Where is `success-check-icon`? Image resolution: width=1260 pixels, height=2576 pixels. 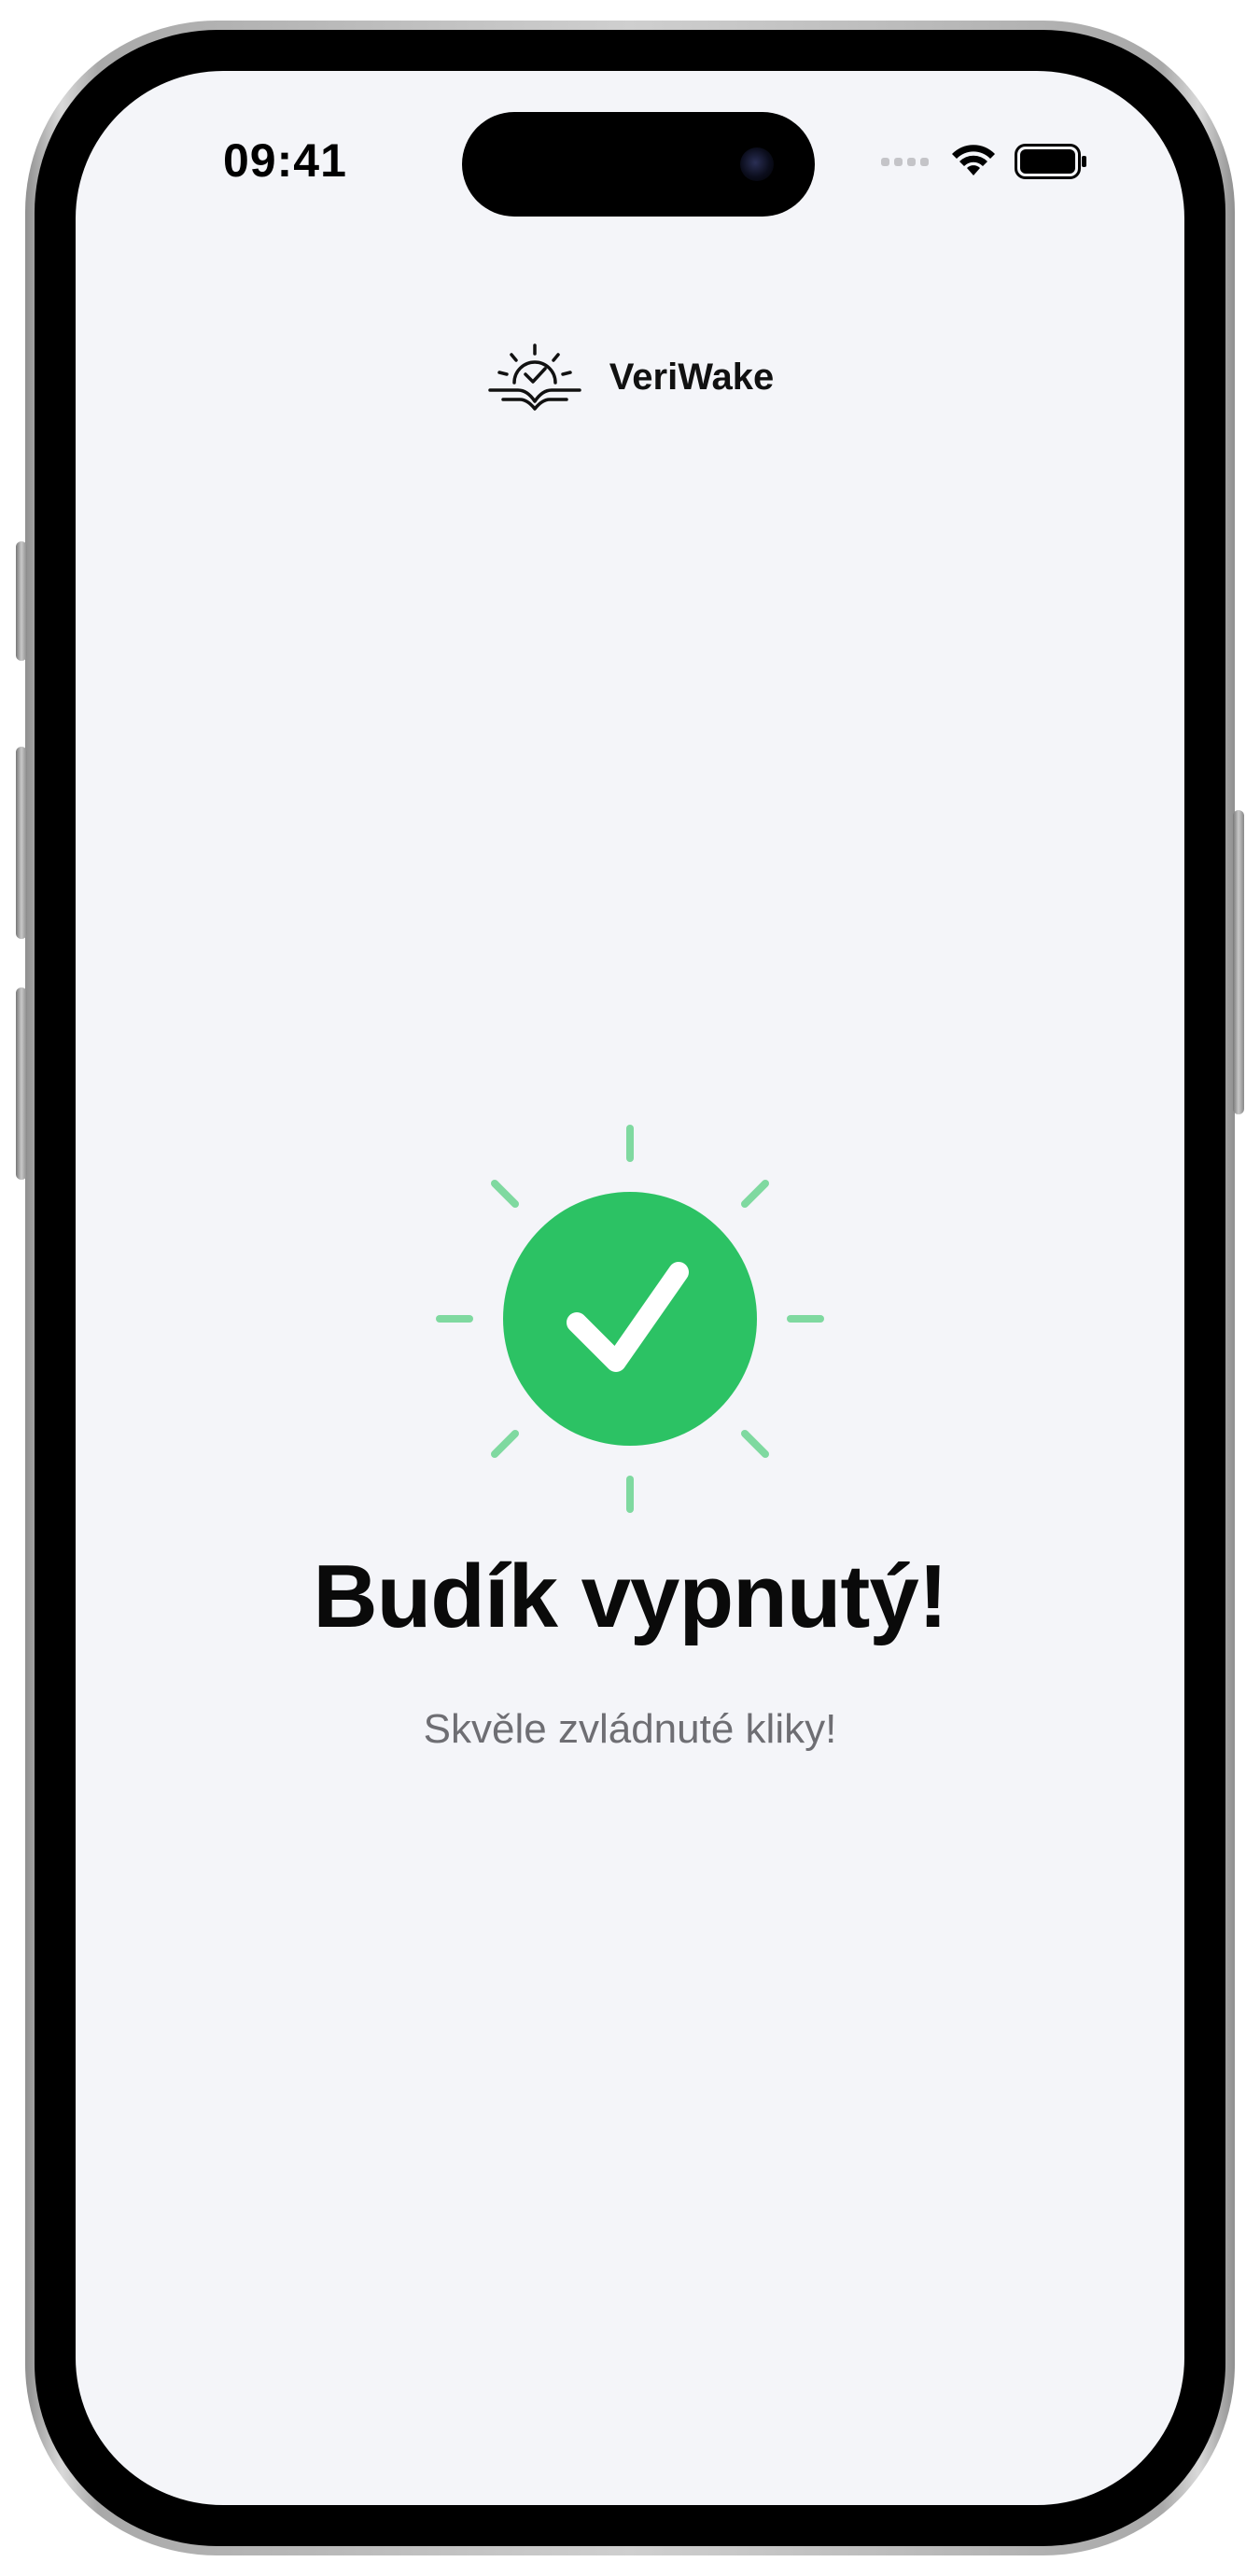 success-check-icon is located at coordinates (630, 1319).